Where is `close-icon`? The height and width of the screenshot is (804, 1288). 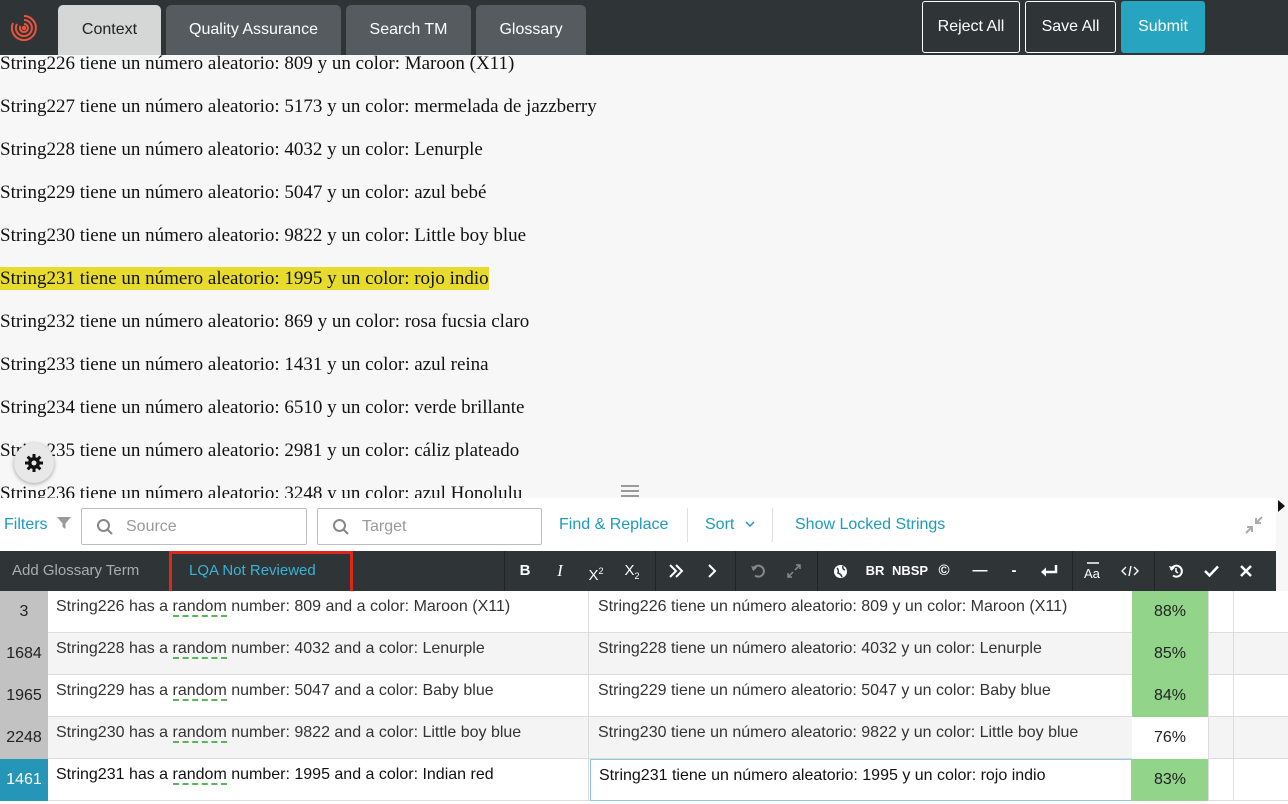 close-icon is located at coordinates (1246, 571).